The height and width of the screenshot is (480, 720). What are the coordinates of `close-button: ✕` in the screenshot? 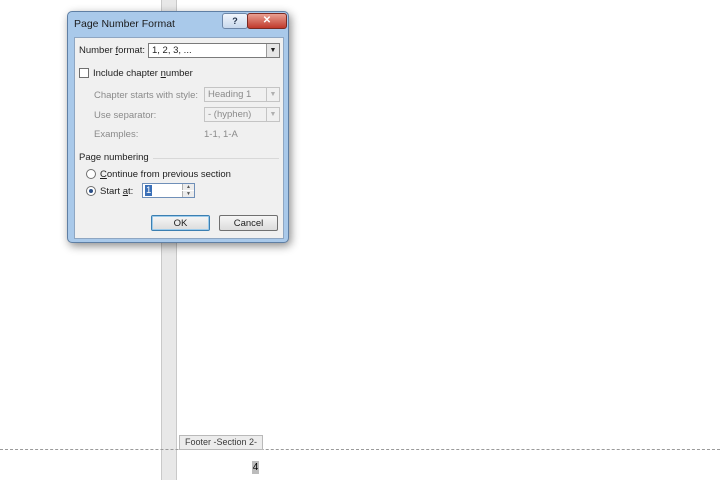 It's located at (267, 21).